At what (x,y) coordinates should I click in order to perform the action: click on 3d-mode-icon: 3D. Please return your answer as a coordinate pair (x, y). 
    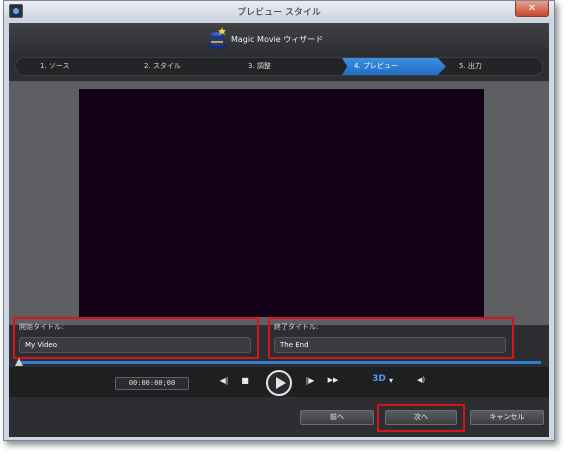
    Looking at the image, I should click on (379, 379).